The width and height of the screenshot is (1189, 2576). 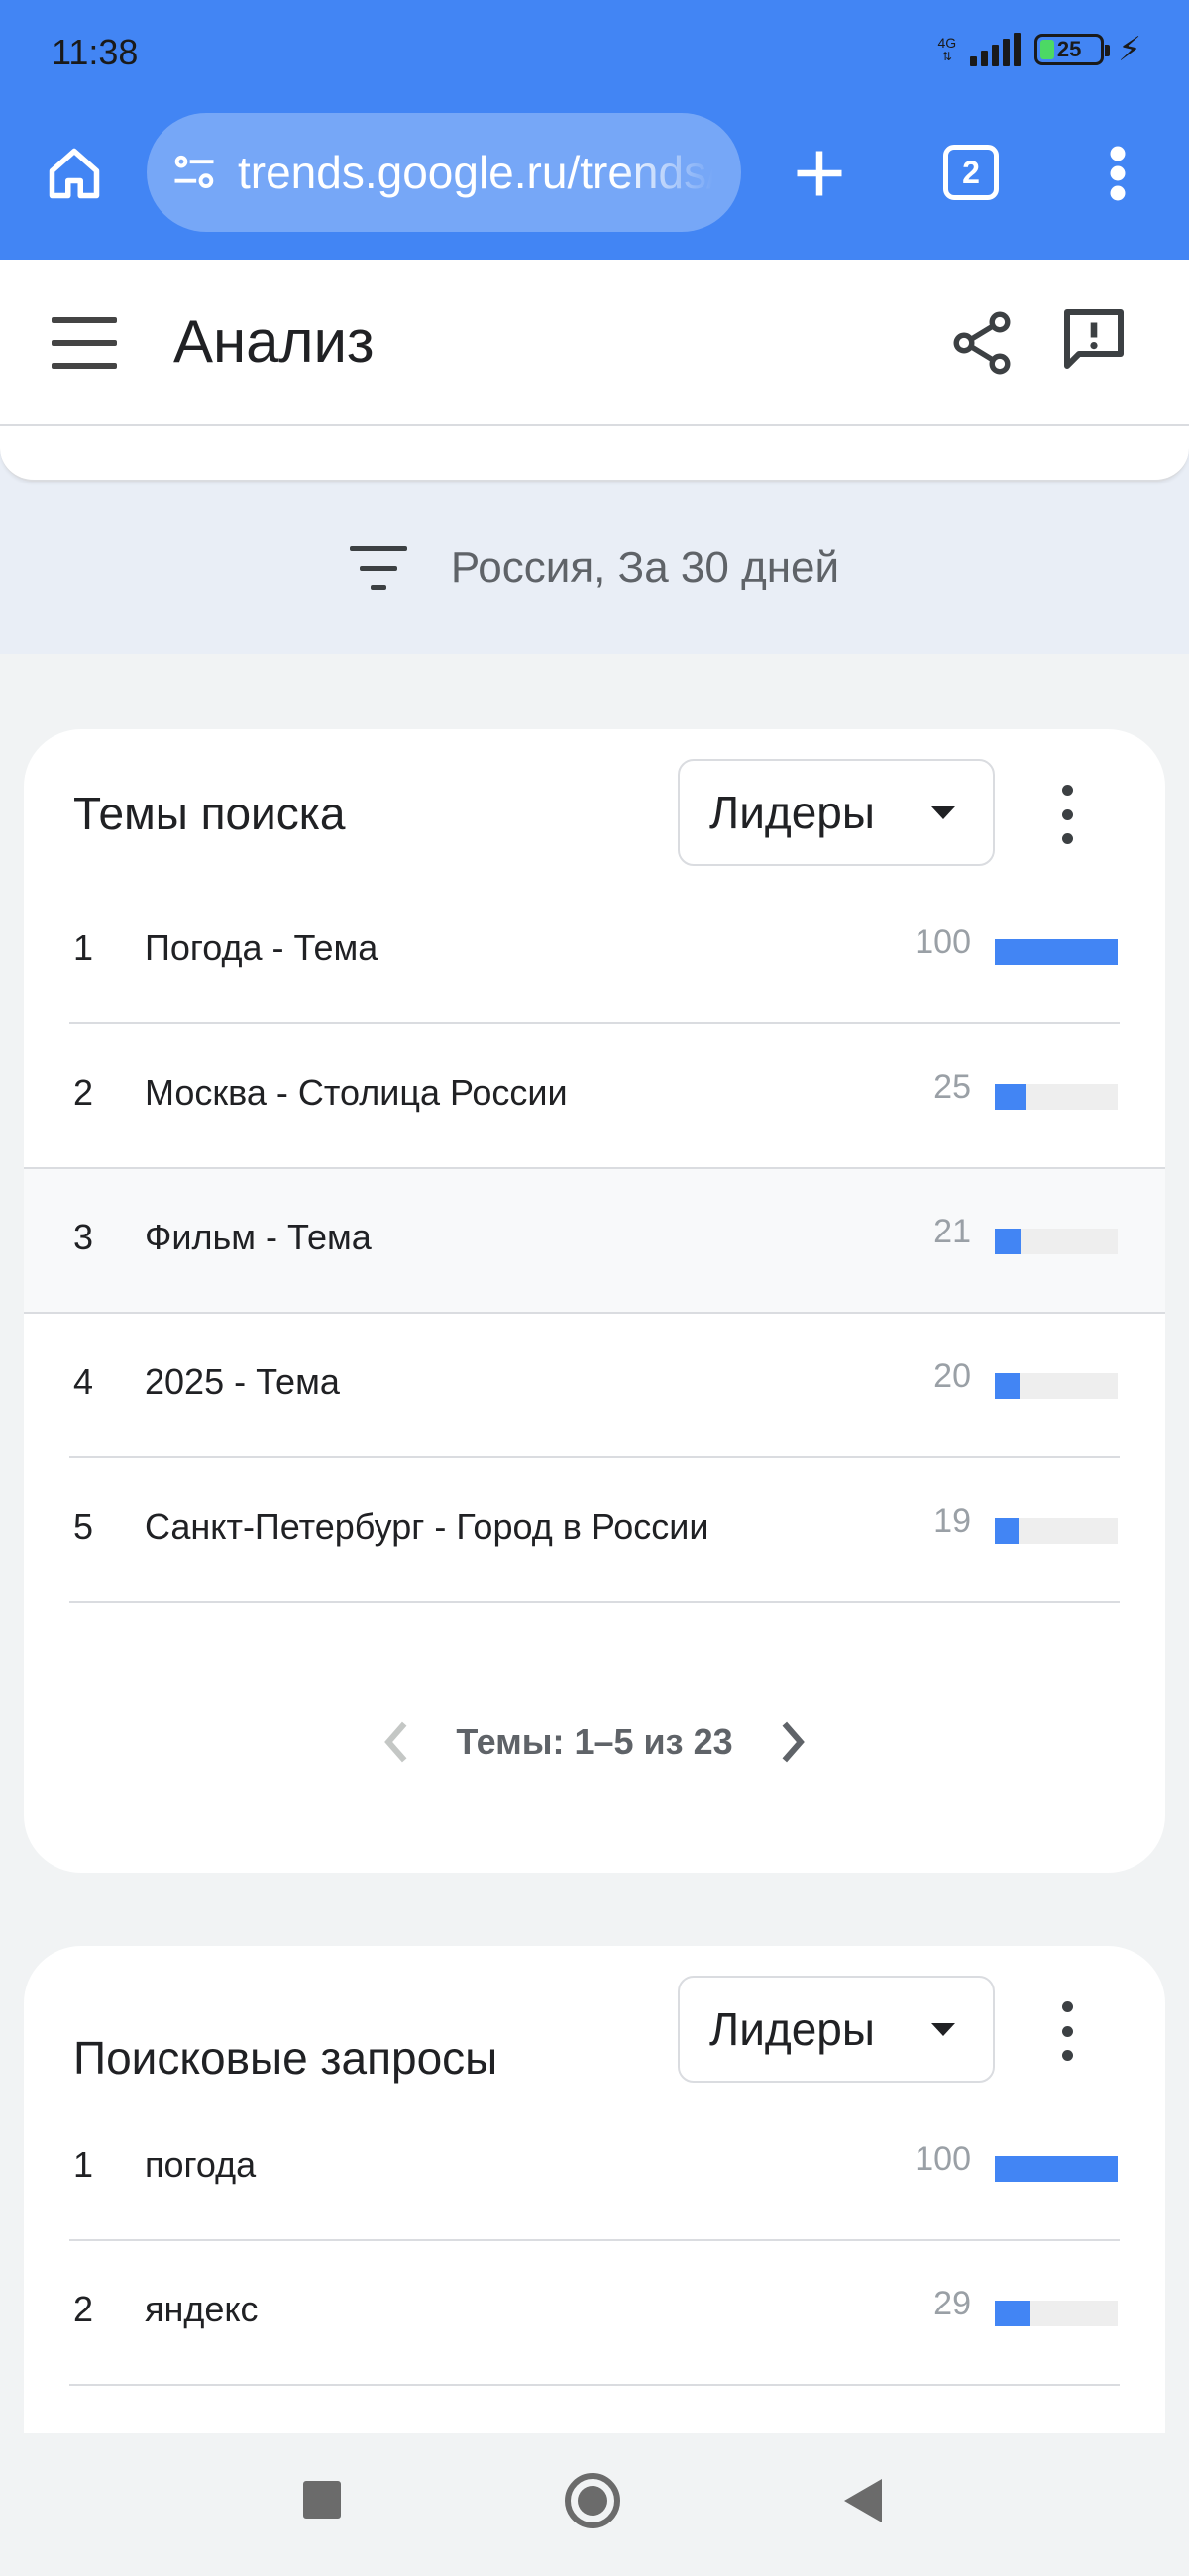 What do you see at coordinates (594, 952) in the screenshot?
I see `table-row: 1 Погода - Тема 100` at bounding box center [594, 952].